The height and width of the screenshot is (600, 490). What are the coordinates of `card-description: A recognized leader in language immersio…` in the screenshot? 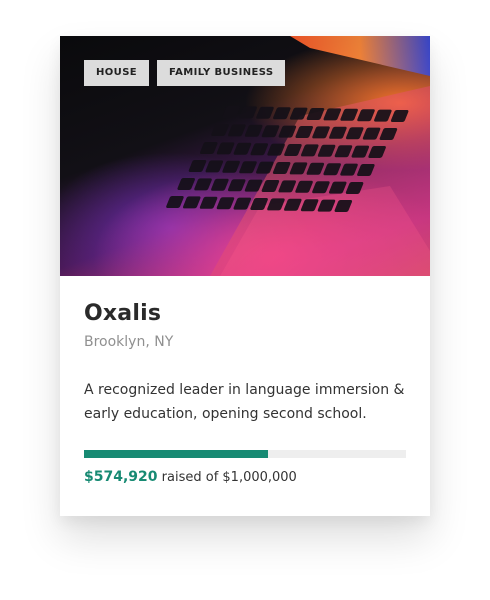 It's located at (244, 402).